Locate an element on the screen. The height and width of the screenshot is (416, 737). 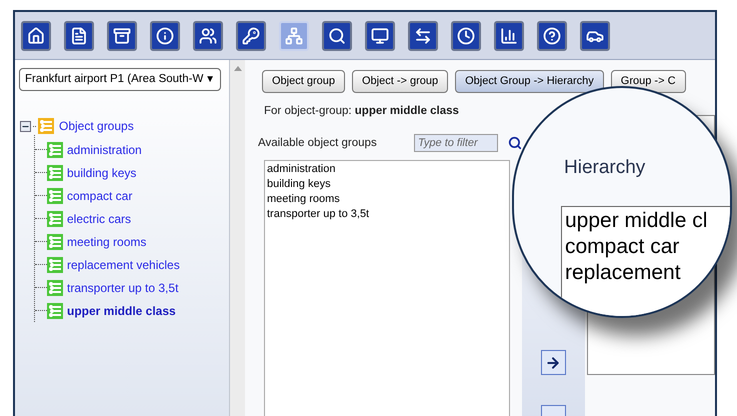
key-icon is located at coordinates (251, 35).